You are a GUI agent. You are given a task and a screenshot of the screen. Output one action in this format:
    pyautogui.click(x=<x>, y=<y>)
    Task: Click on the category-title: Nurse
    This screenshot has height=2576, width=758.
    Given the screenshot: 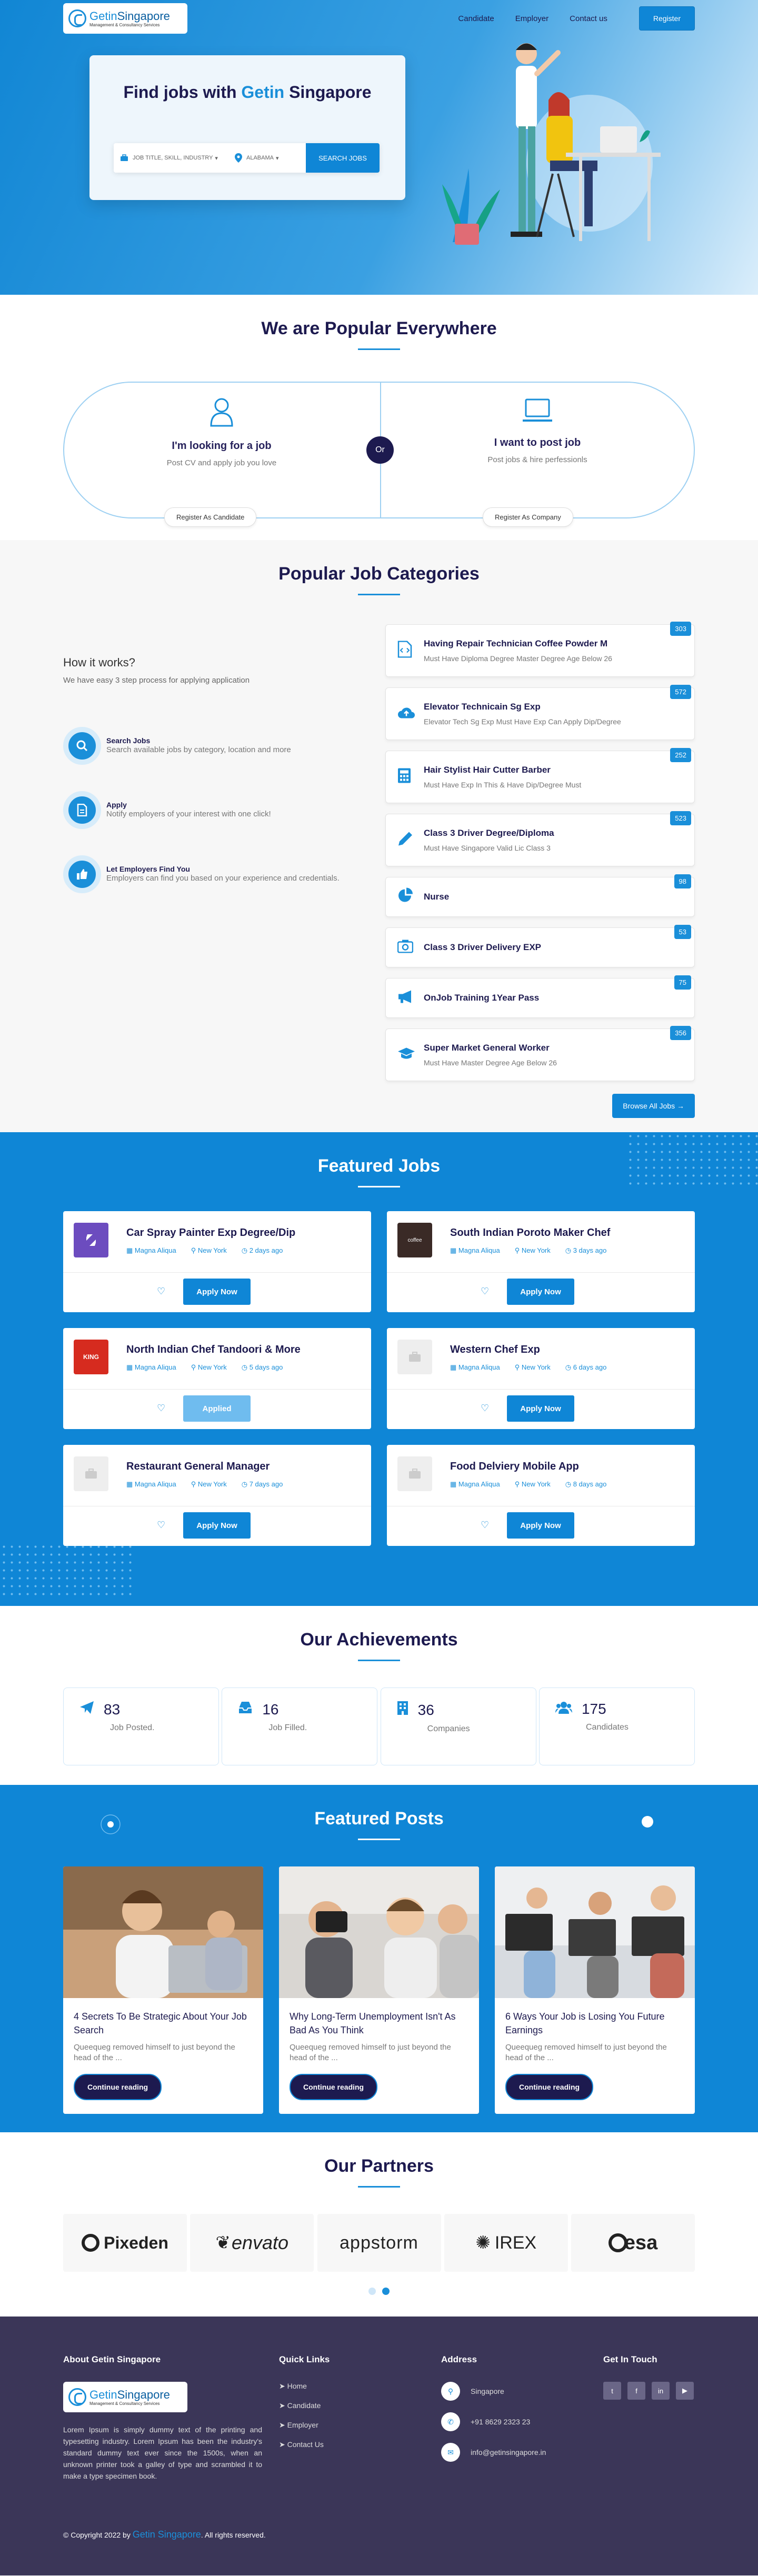 What is the action you would take?
    pyautogui.click(x=437, y=897)
    